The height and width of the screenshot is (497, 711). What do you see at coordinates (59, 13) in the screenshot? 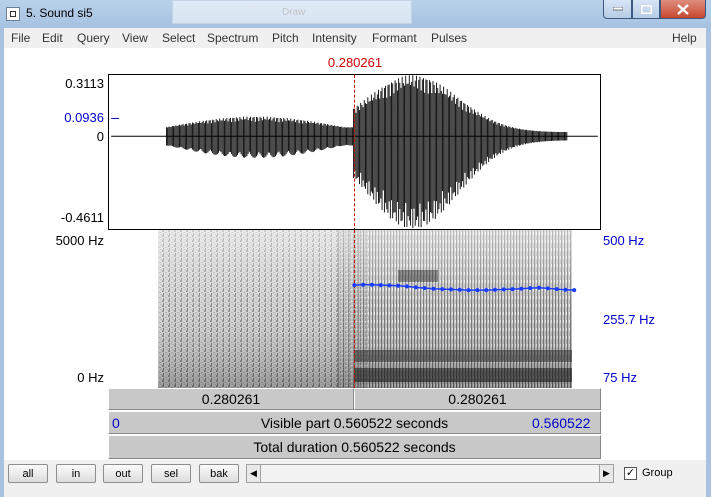
I see `window-title: 5. Sound si5` at bounding box center [59, 13].